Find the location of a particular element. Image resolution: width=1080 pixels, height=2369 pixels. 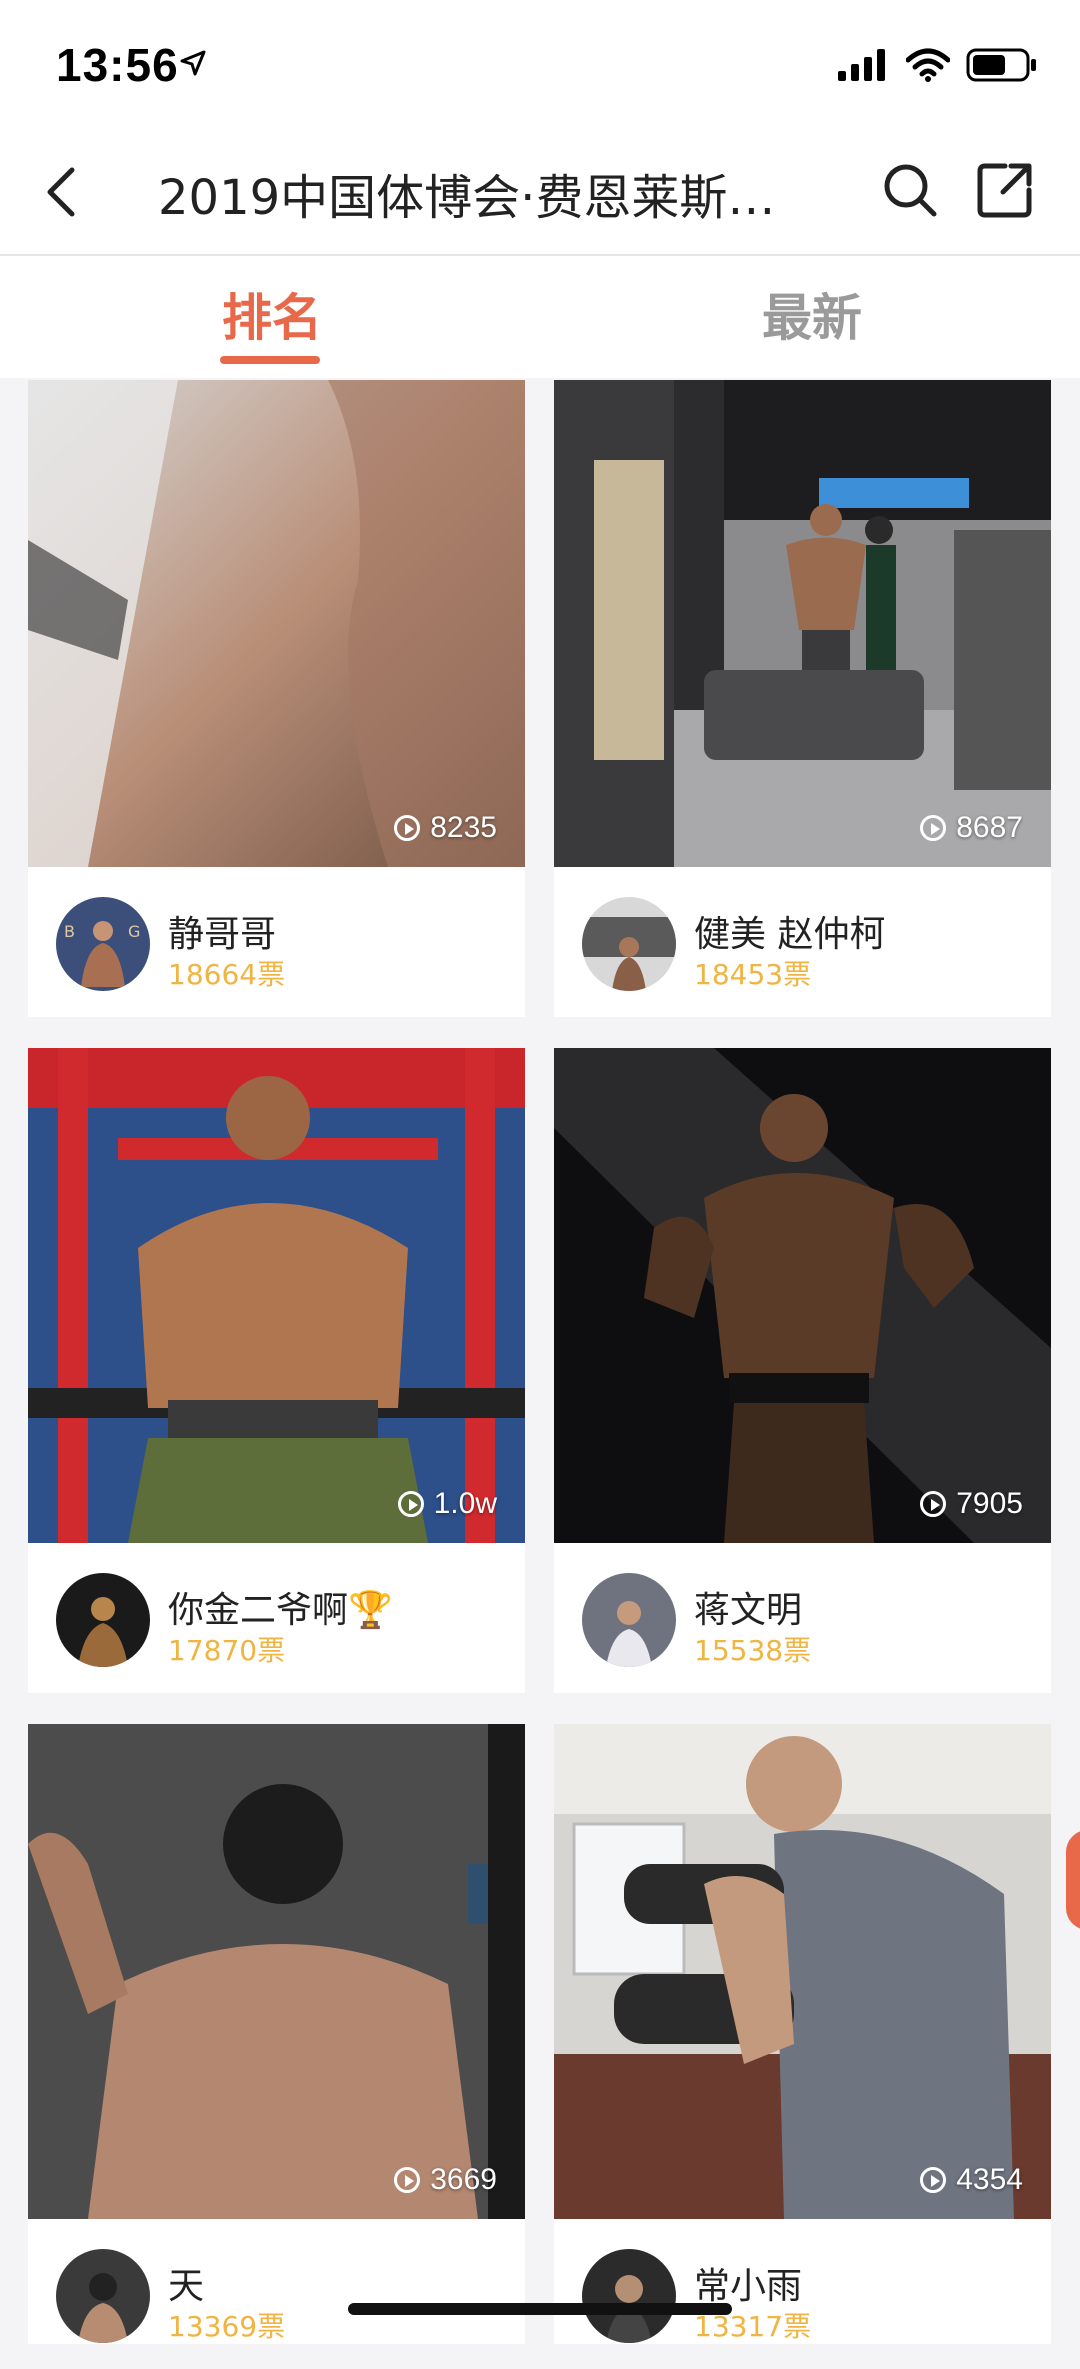

video-thumbnail: 1.0w is located at coordinates (276, 1295).